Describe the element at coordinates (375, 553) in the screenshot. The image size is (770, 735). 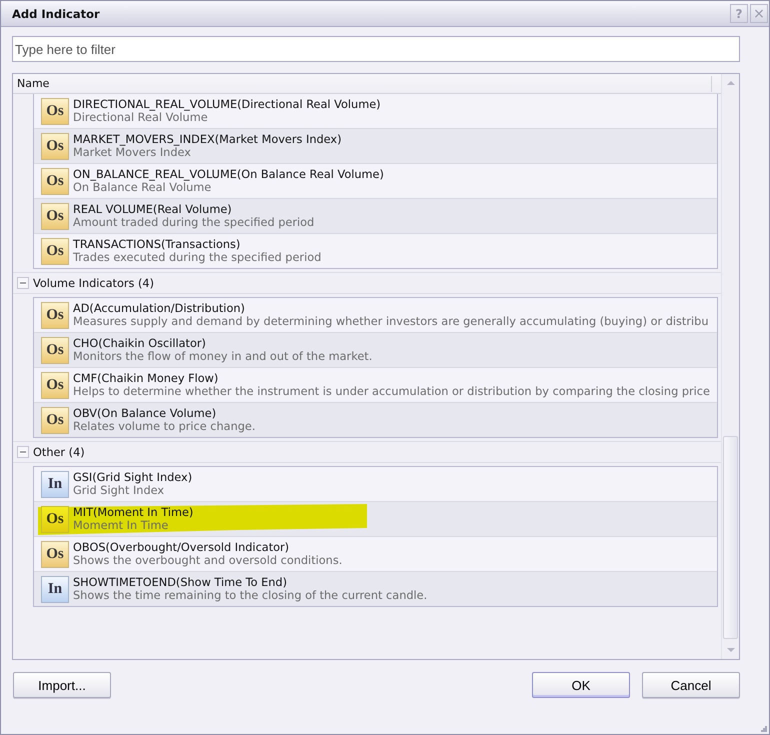
I see `indicator-row: Os OBOS(Overbought/Oversold Indicator) Shows the overbought and oversold conditions.` at that location.